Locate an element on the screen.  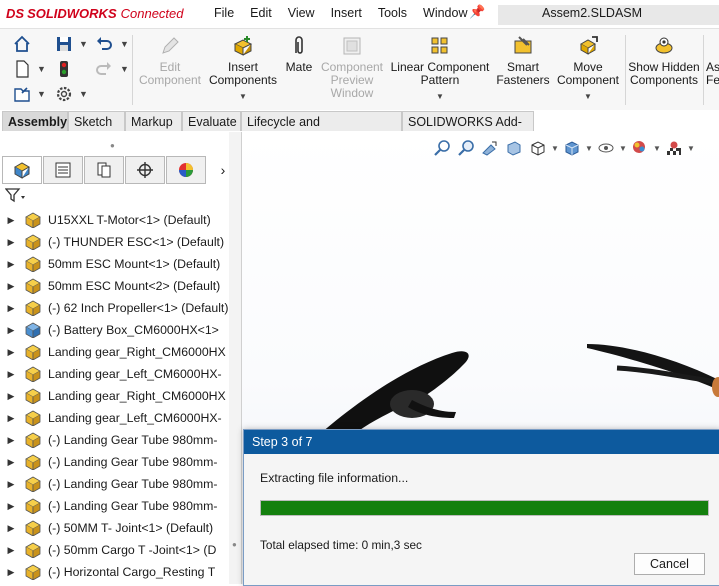
tree-filter is located at coordinates (15, 196).